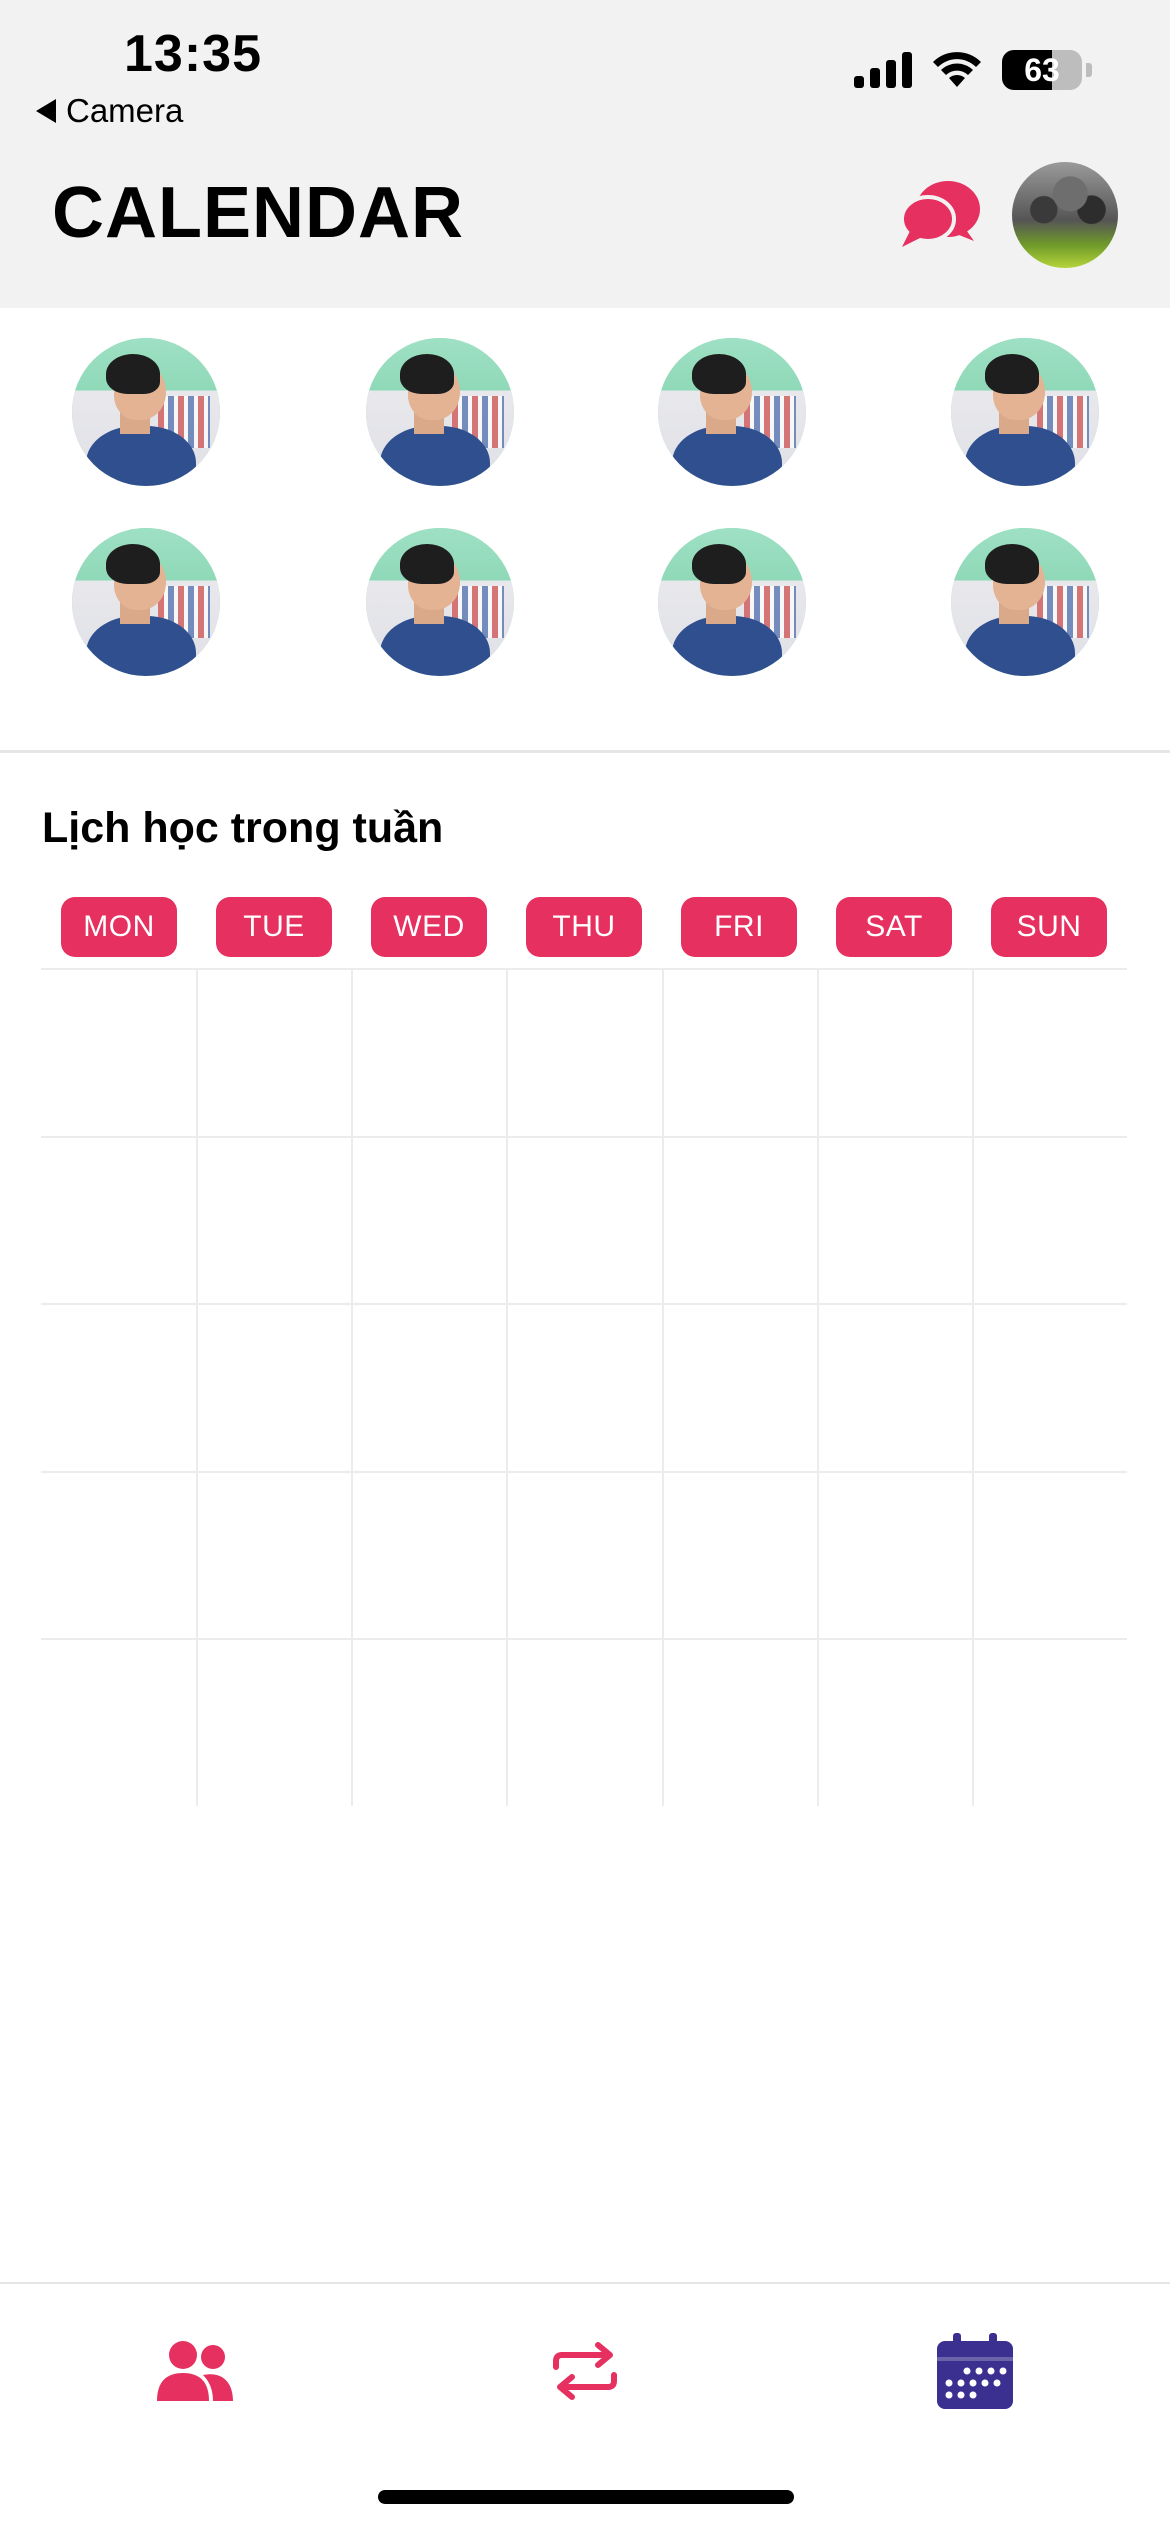 The image size is (1170, 2532). I want to click on chat-bubbles-icon, so click(940, 215).